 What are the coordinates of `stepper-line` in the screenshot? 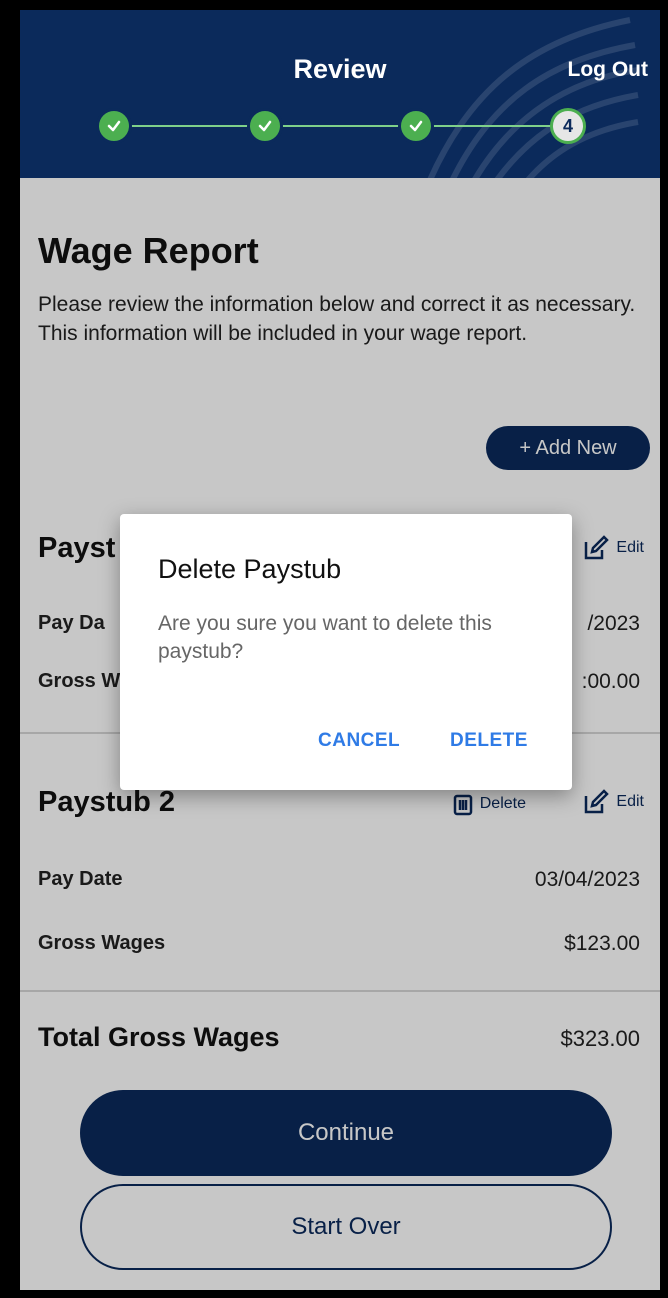 It's located at (341, 126).